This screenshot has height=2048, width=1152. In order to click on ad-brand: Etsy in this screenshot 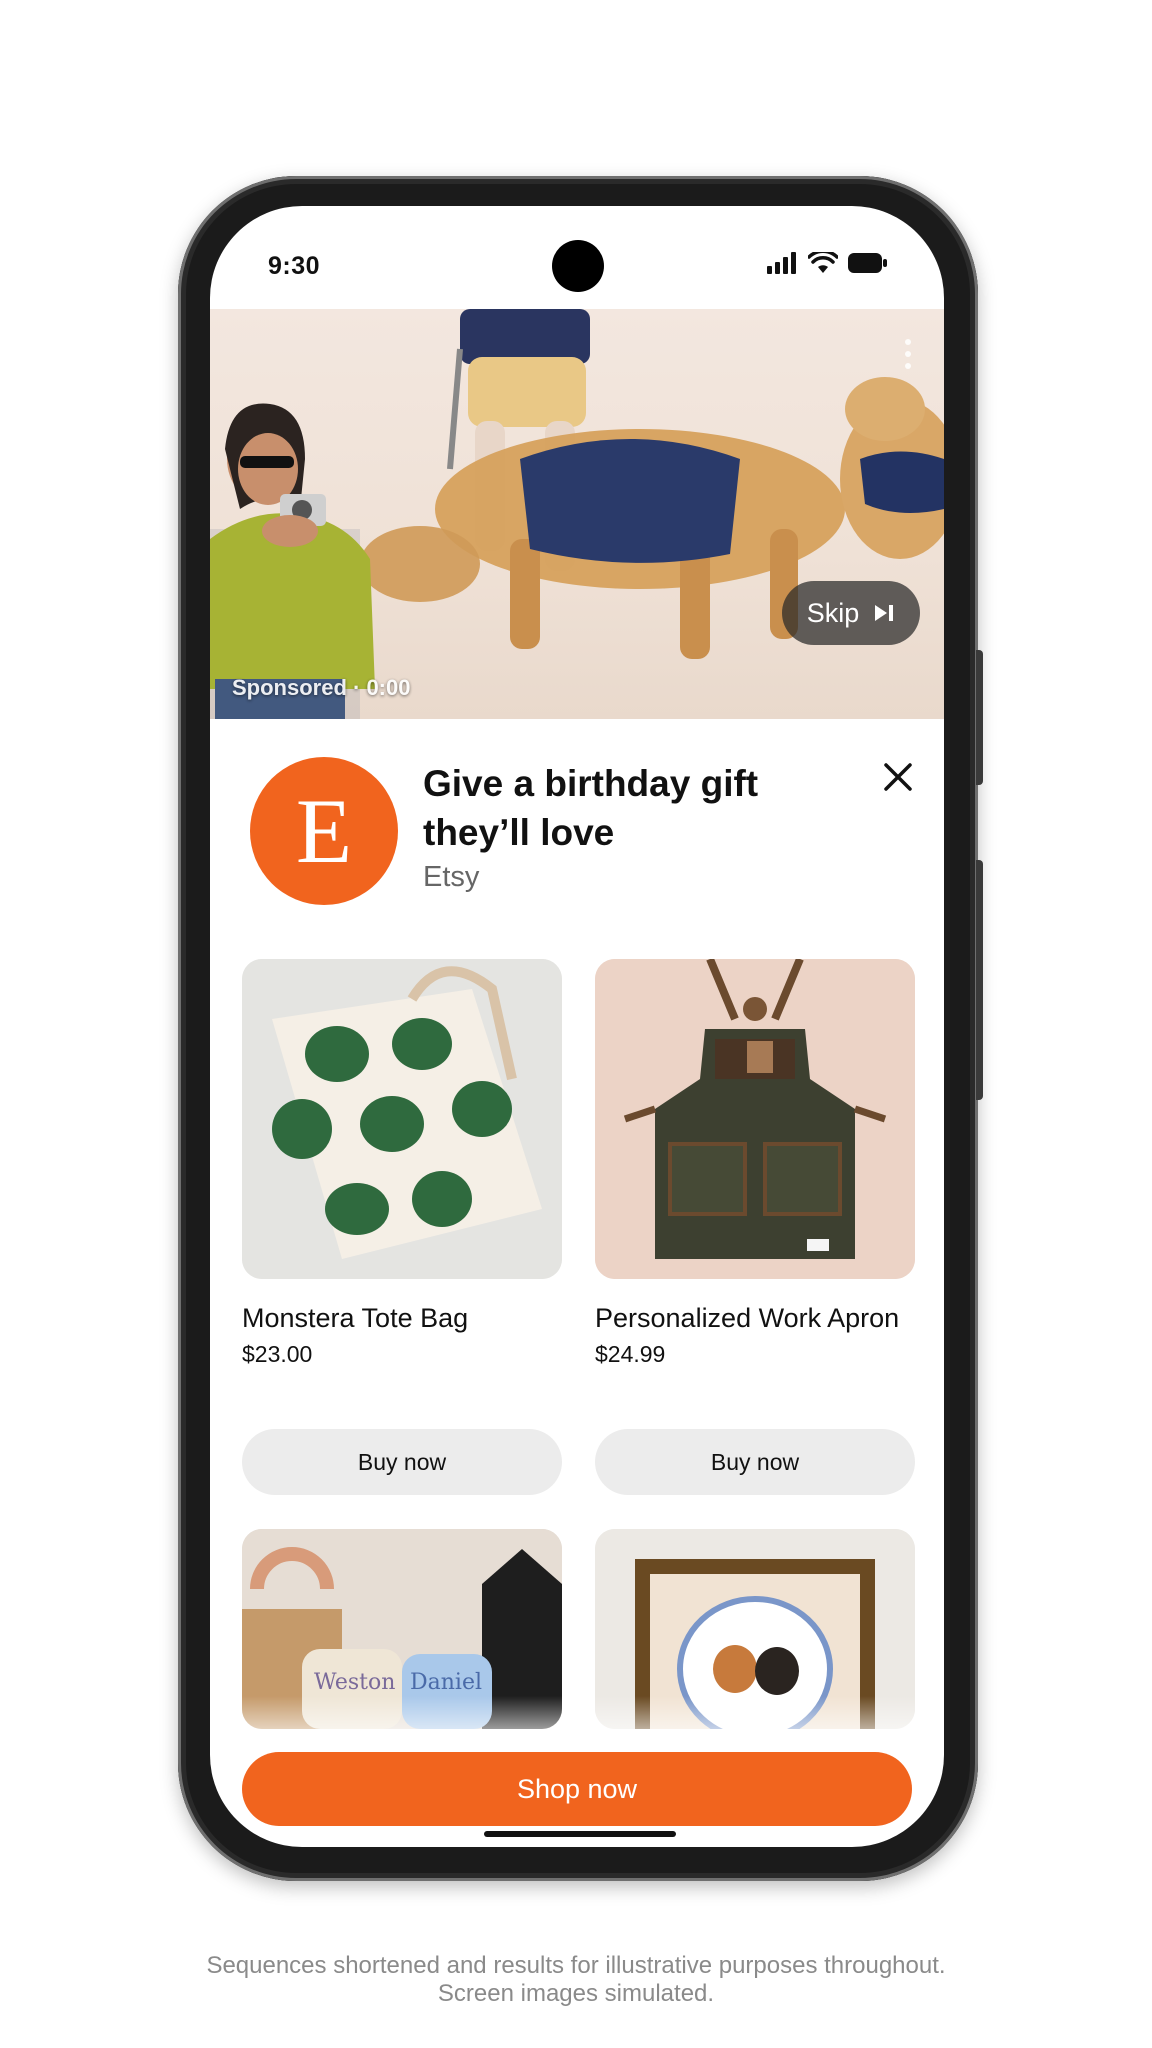, I will do `click(451, 877)`.